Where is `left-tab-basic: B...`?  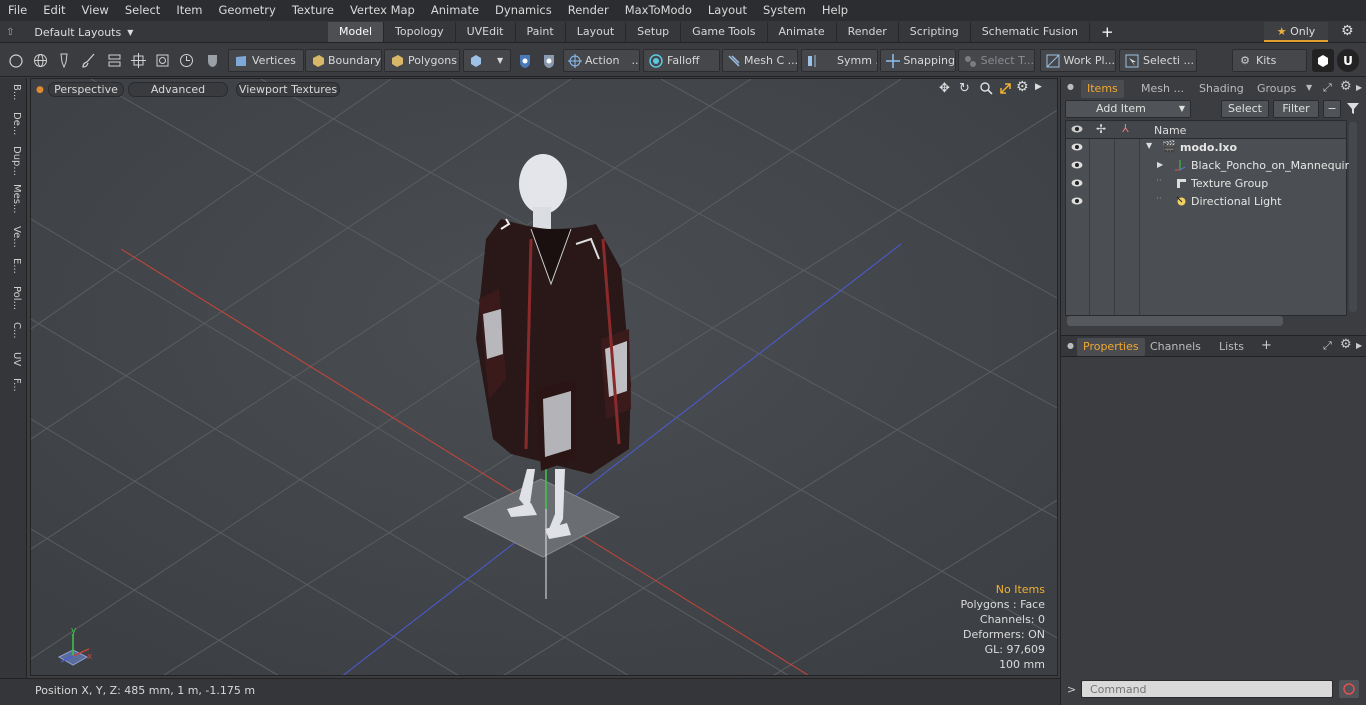
left-tab-basic: B... is located at coordinates (13, 92).